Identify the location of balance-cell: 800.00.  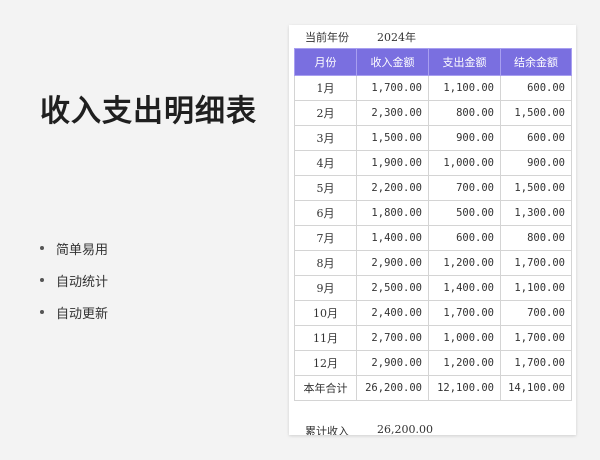
(536, 238).